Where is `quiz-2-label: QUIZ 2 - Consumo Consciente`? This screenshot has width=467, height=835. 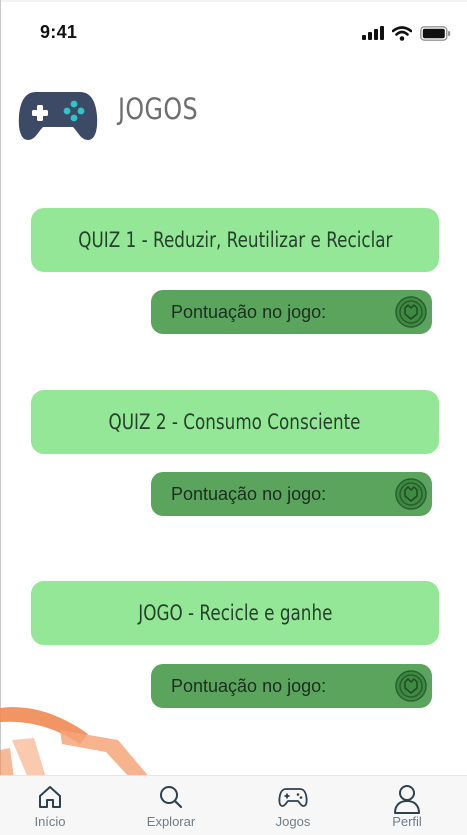 quiz-2-label: QUIZ 2 - Consumo Consciente is located at coordinates (235, 422).